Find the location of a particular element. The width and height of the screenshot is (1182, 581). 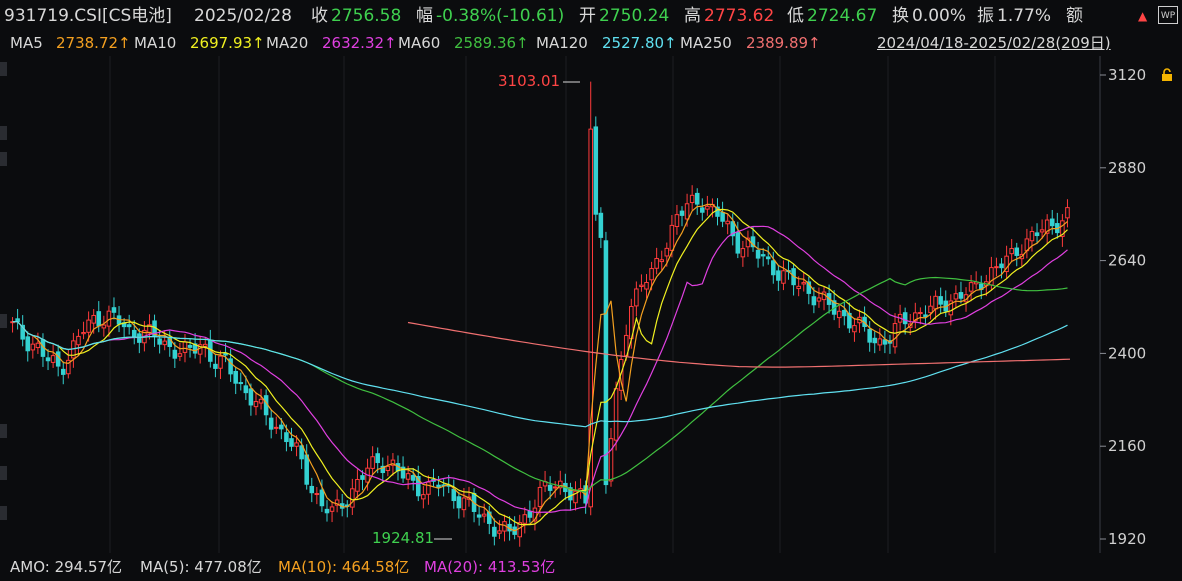

date-range: 2024/04/18-2025/02/28(209日) is located at coordinates (994, 43).